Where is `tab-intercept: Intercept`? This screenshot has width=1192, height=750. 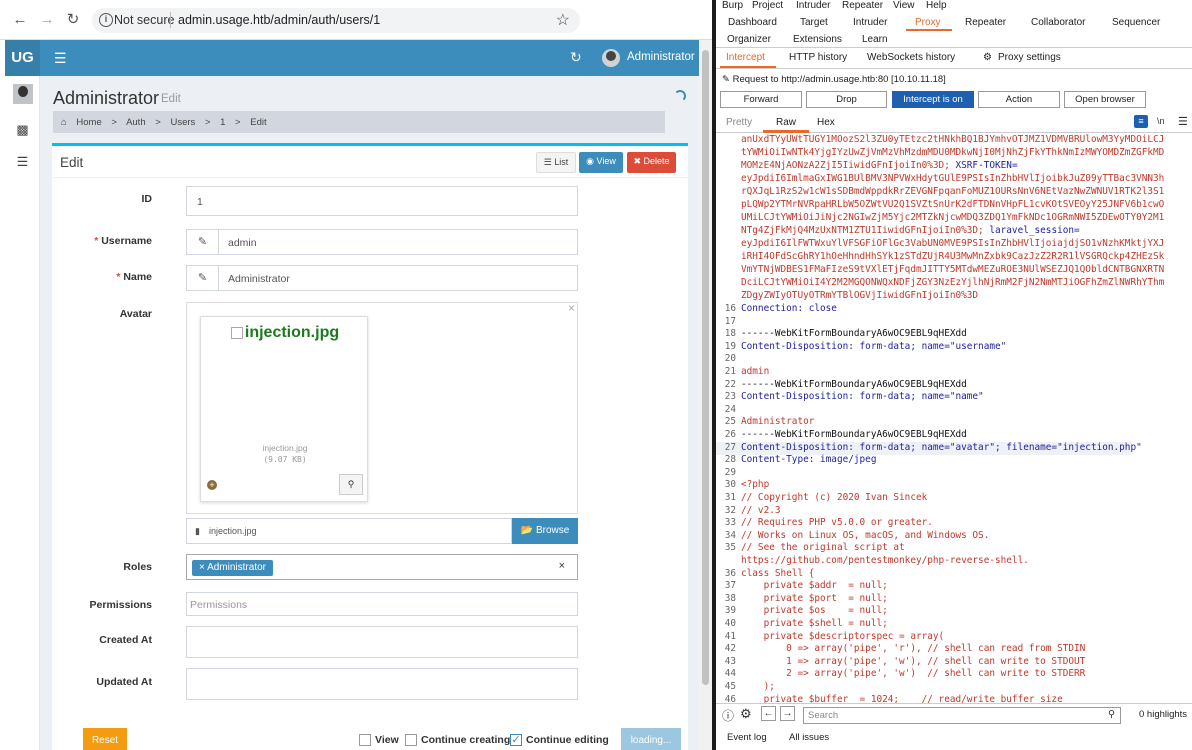 tab-intercept: Intercept is located at coordinates (745, 57).